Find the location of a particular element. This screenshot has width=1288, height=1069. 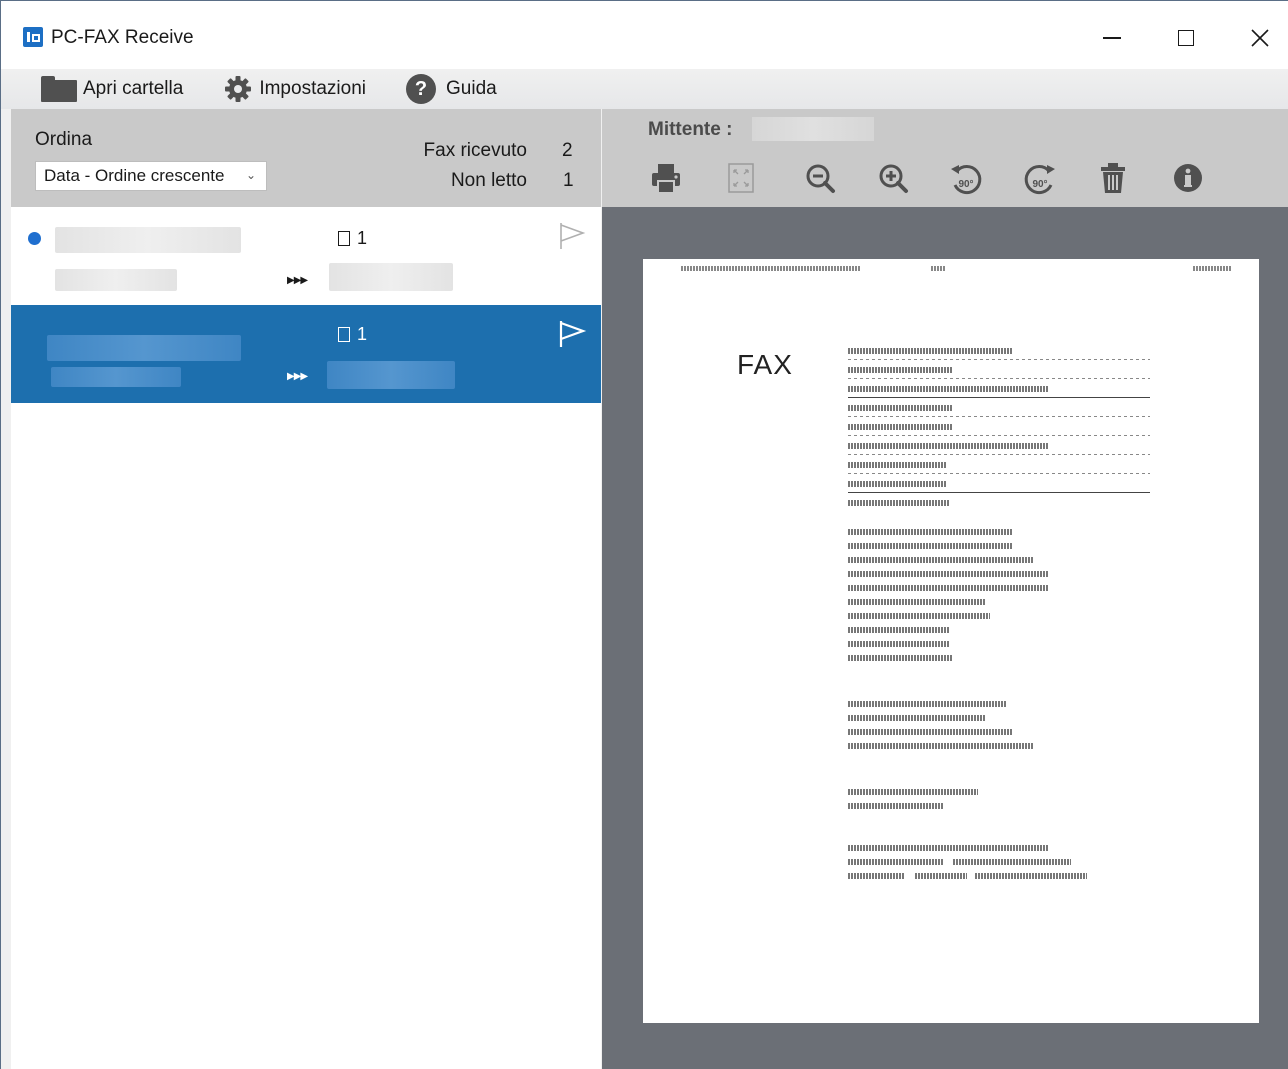

menu-bar: Apri cartella Impostazioni ? Guida is located at coordinates (644, 89).